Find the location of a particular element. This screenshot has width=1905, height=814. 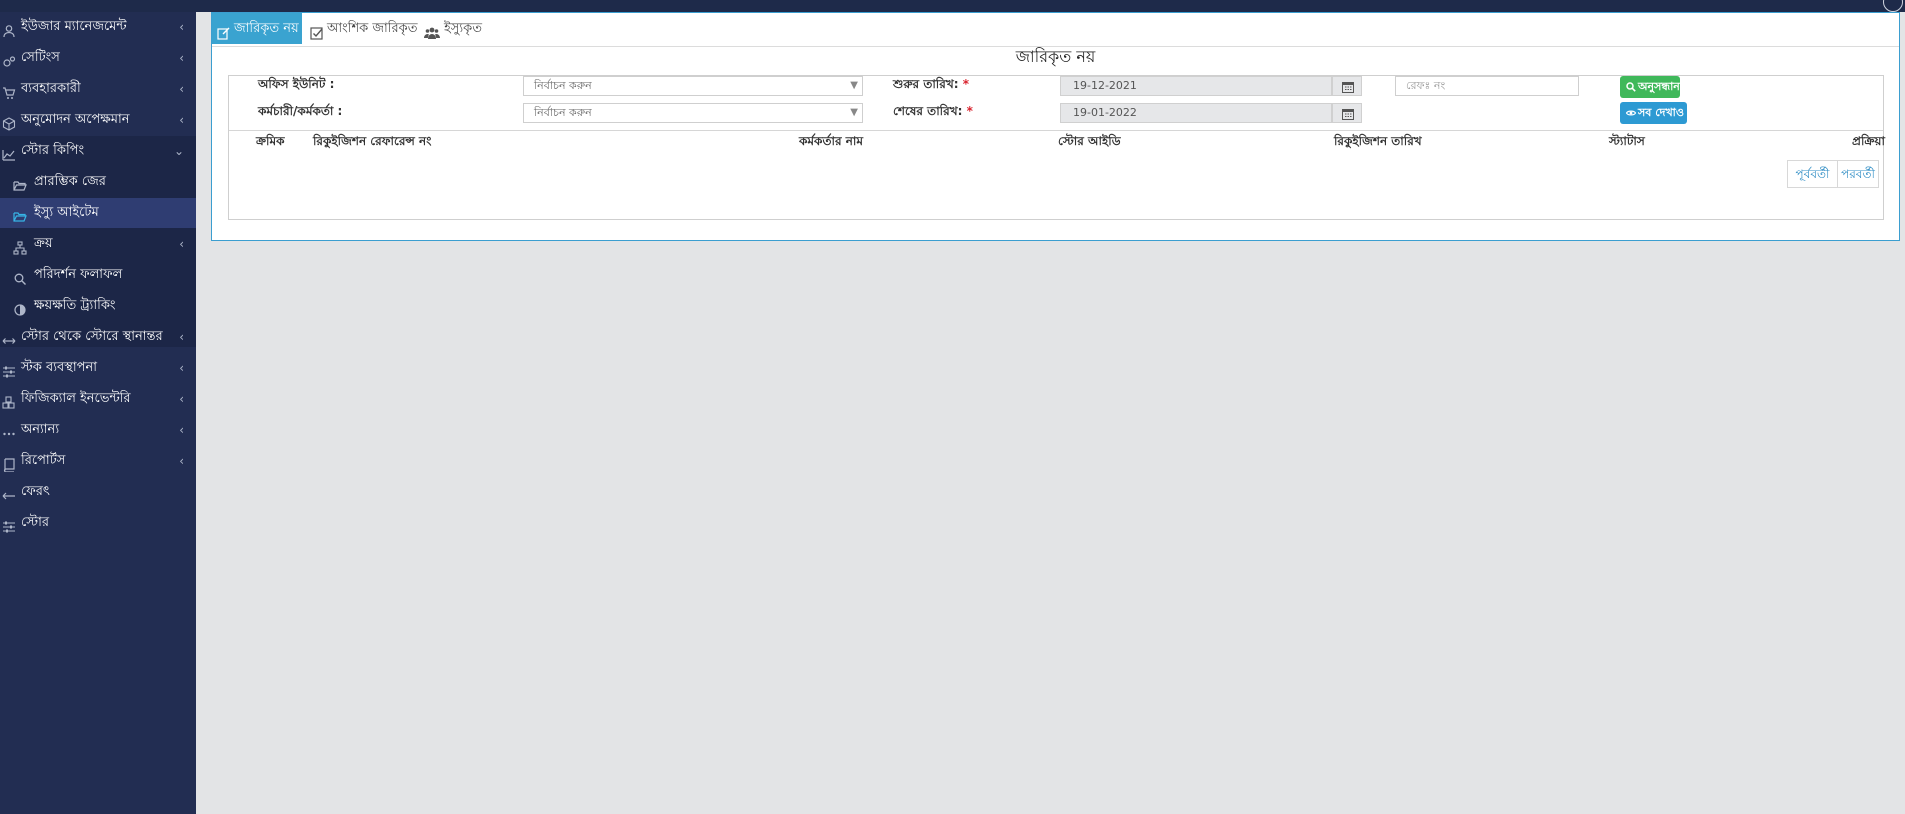

sidebar-item-user-management: ইউজার ম্যানেজমেন্ট ‹ is located at coordinates (98, 27).